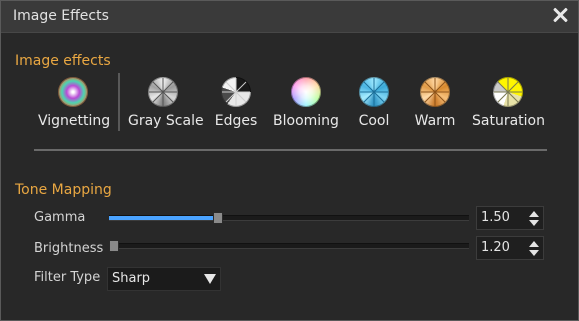 The height and width of the screenshot is (321, 579). Describe the element at coordinates (131, 278) in the screenshot. I see `filter-type-value: Sharp` at that location.